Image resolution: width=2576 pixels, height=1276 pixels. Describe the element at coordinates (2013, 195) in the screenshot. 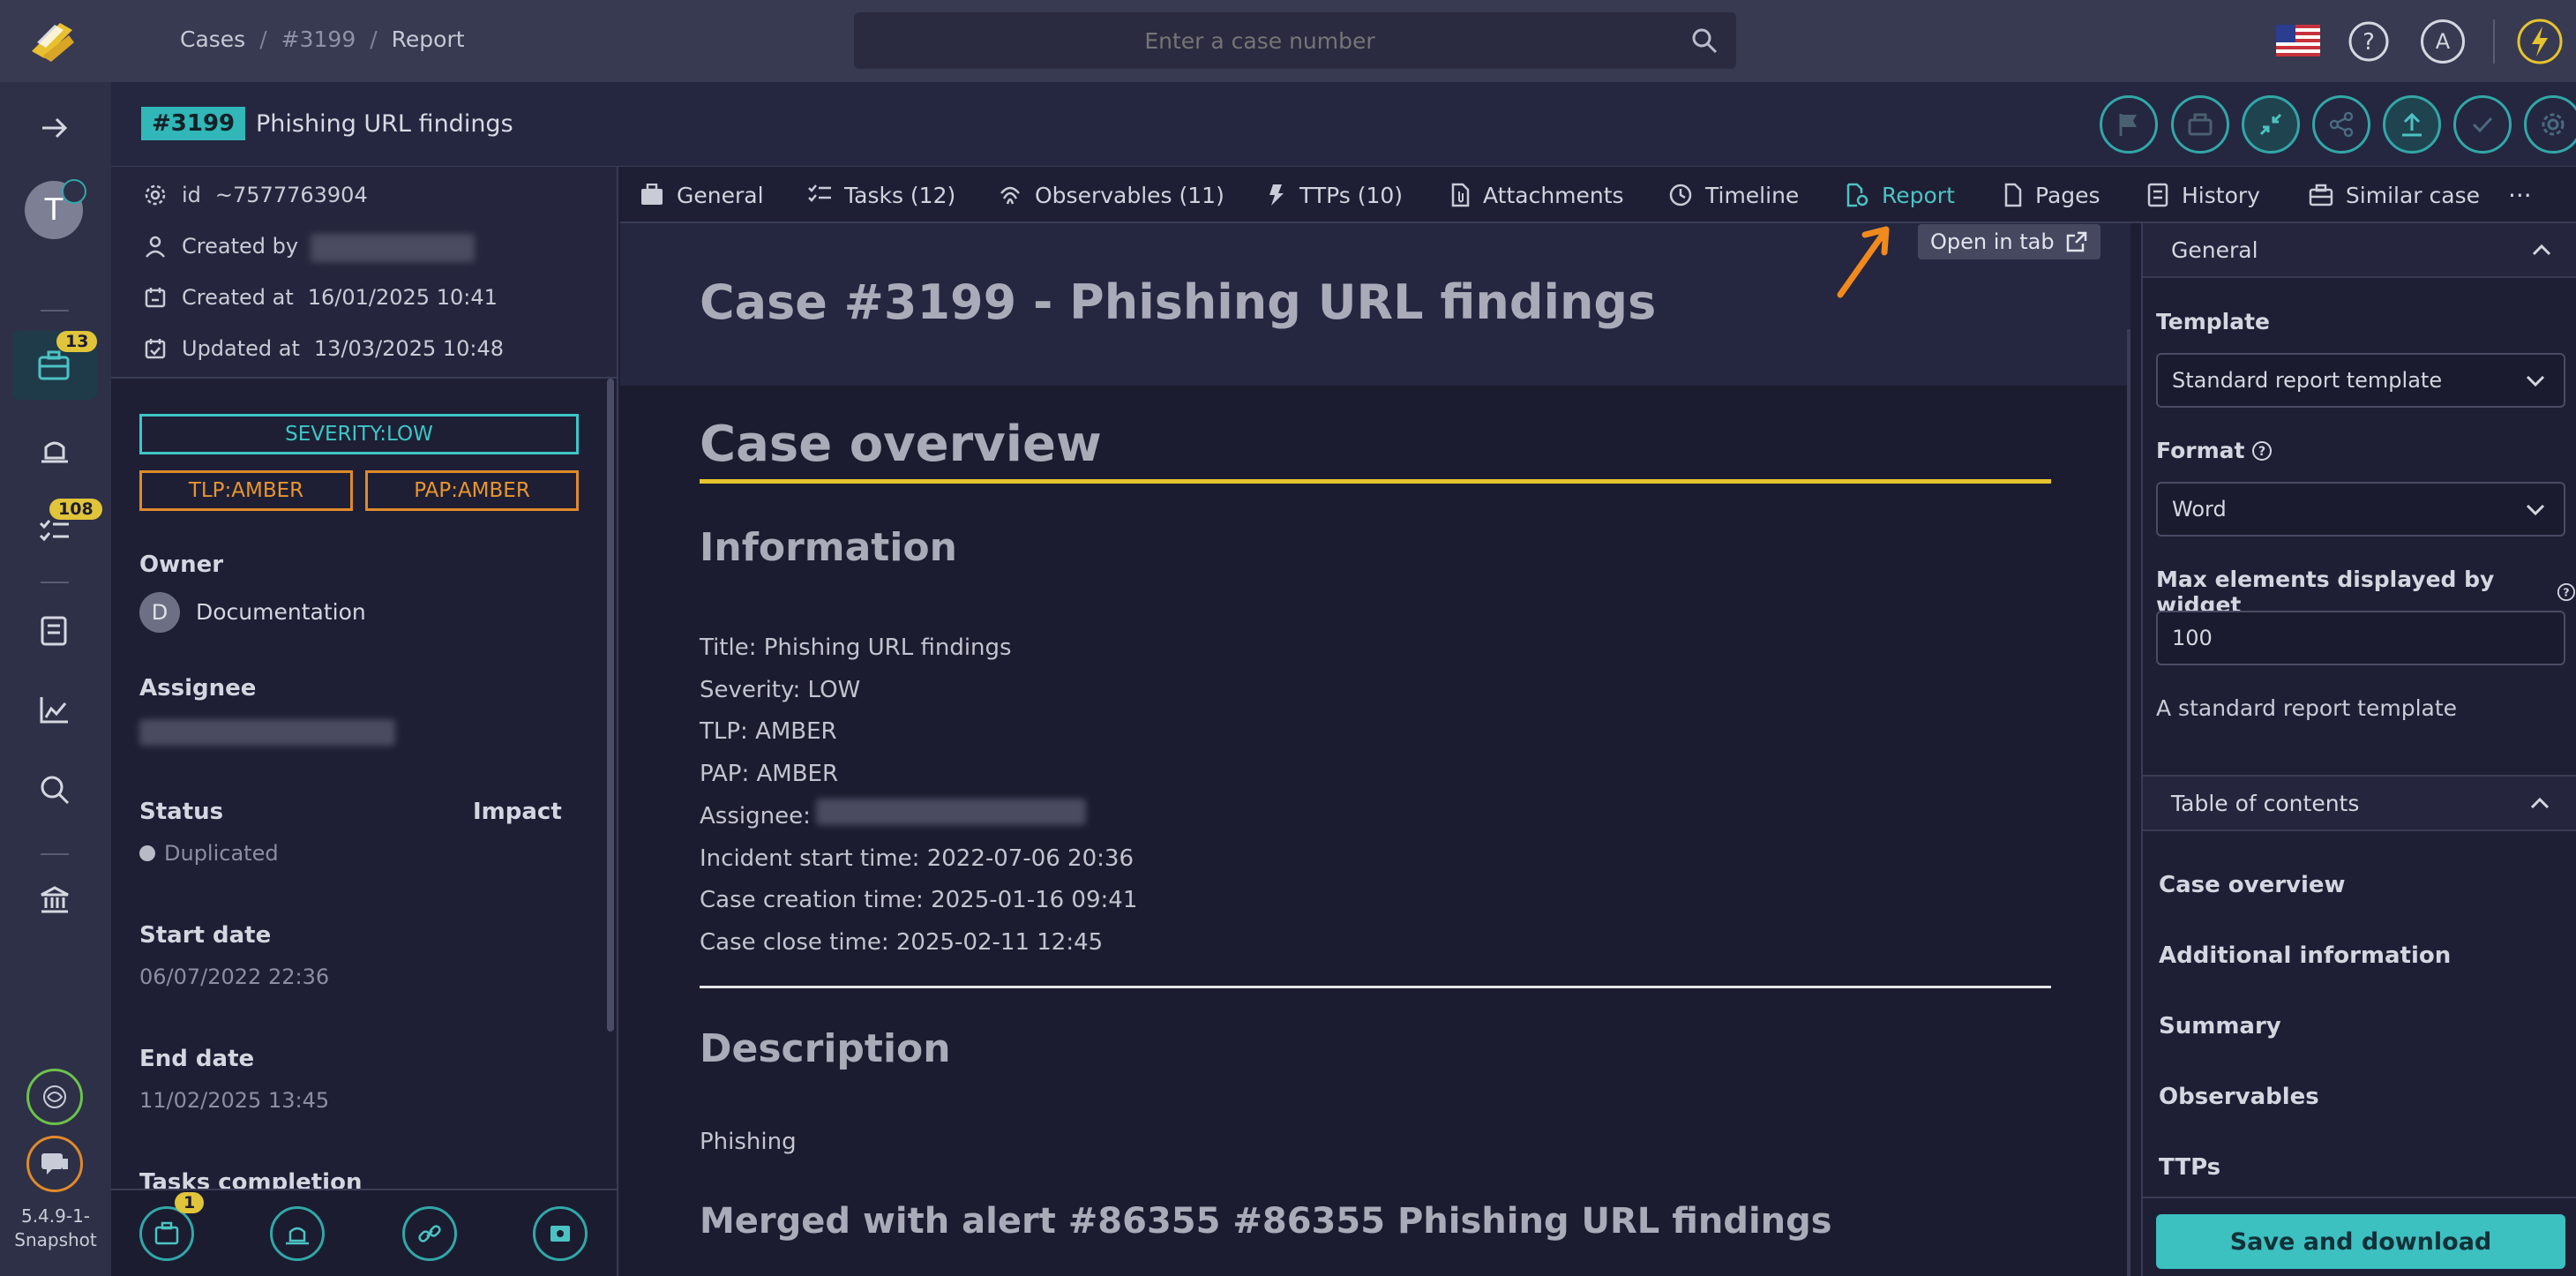

I see `page-icon` at that location.